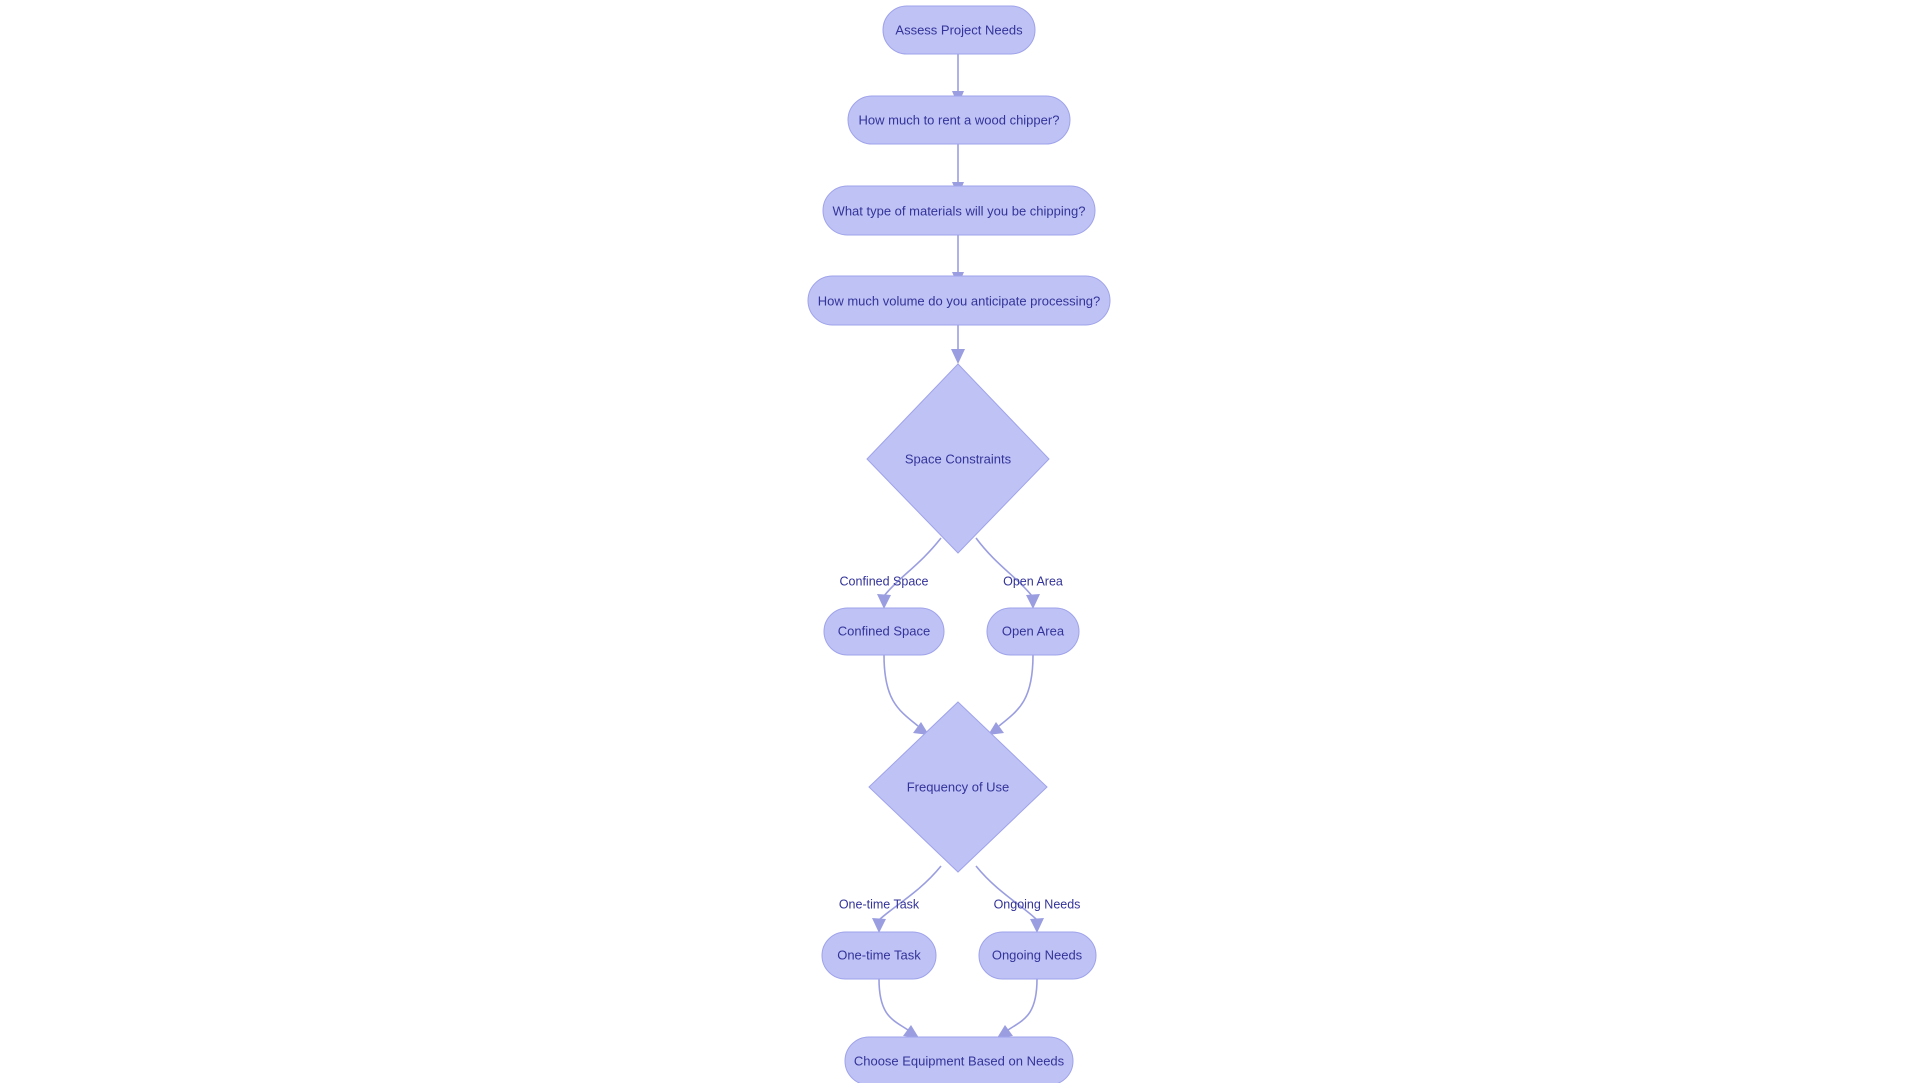 This screenshot has width=1920, height=1083. I want to click on node-label: One-time Task, so click(879, 954).